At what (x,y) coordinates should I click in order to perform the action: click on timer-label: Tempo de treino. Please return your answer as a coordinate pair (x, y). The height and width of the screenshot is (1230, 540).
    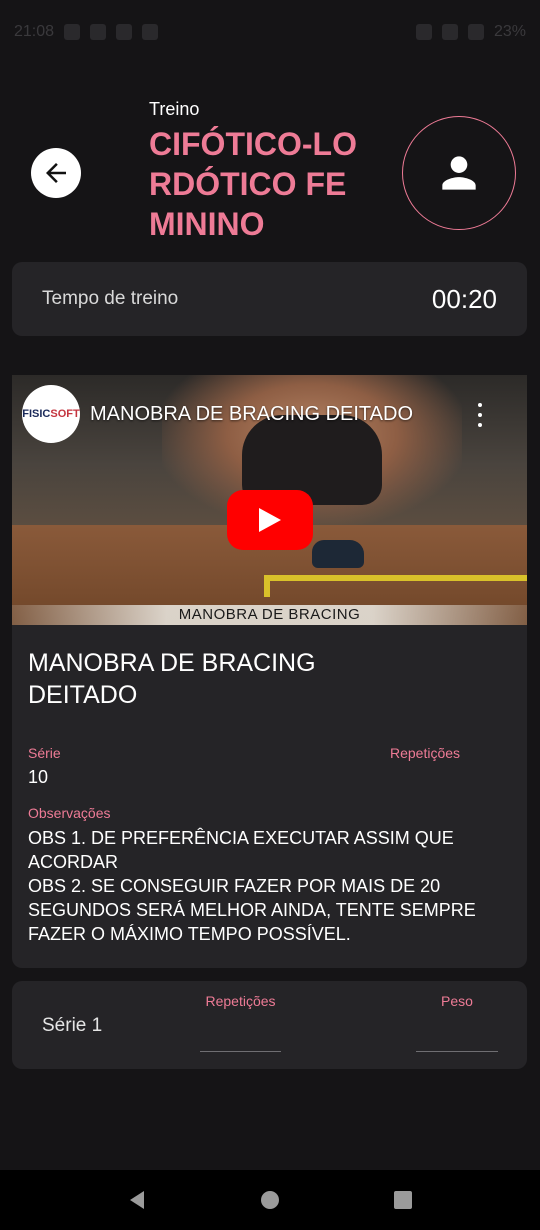
    Looking at the image, I should click on (110, 298).